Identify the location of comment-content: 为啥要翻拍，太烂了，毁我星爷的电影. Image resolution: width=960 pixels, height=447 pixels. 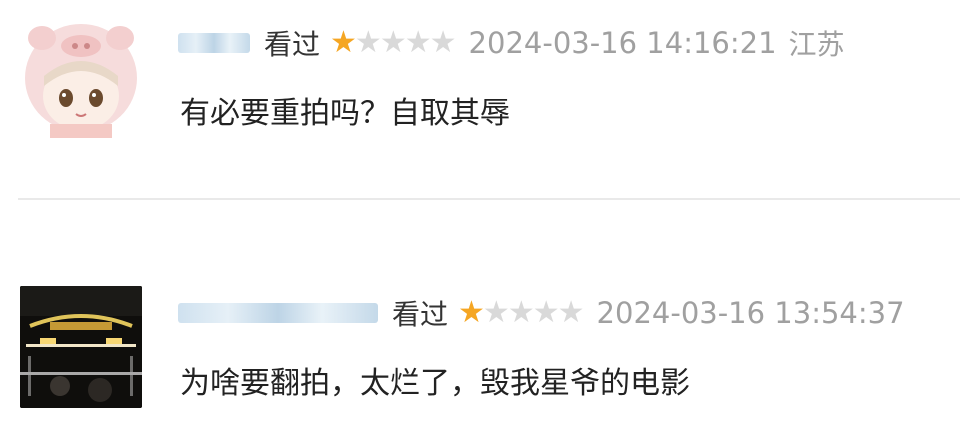
(435, 383).